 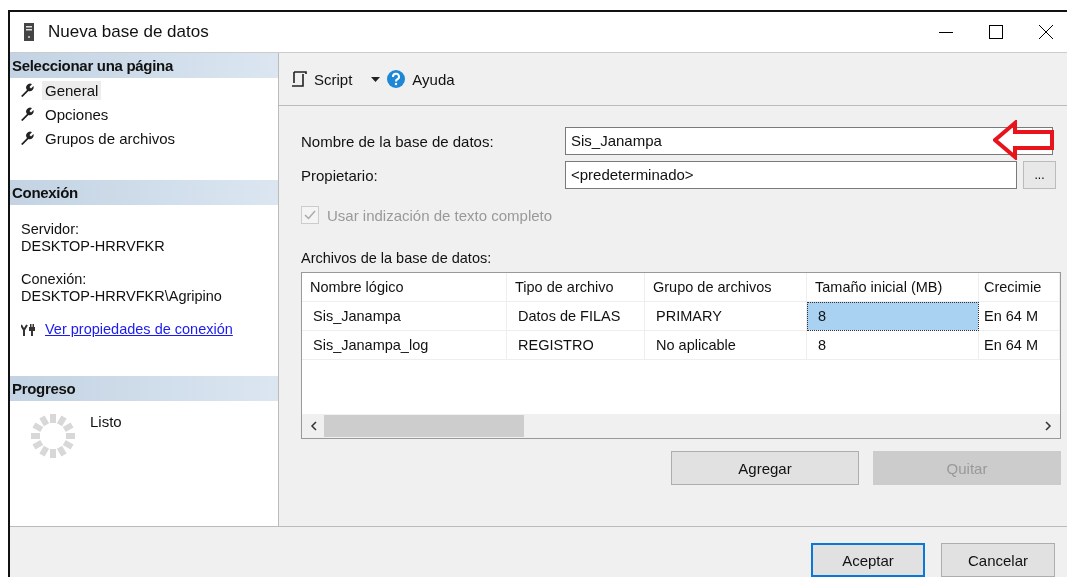 I want to click on field-label: Nombre de la base de datos:, so click(x=398, y=141).